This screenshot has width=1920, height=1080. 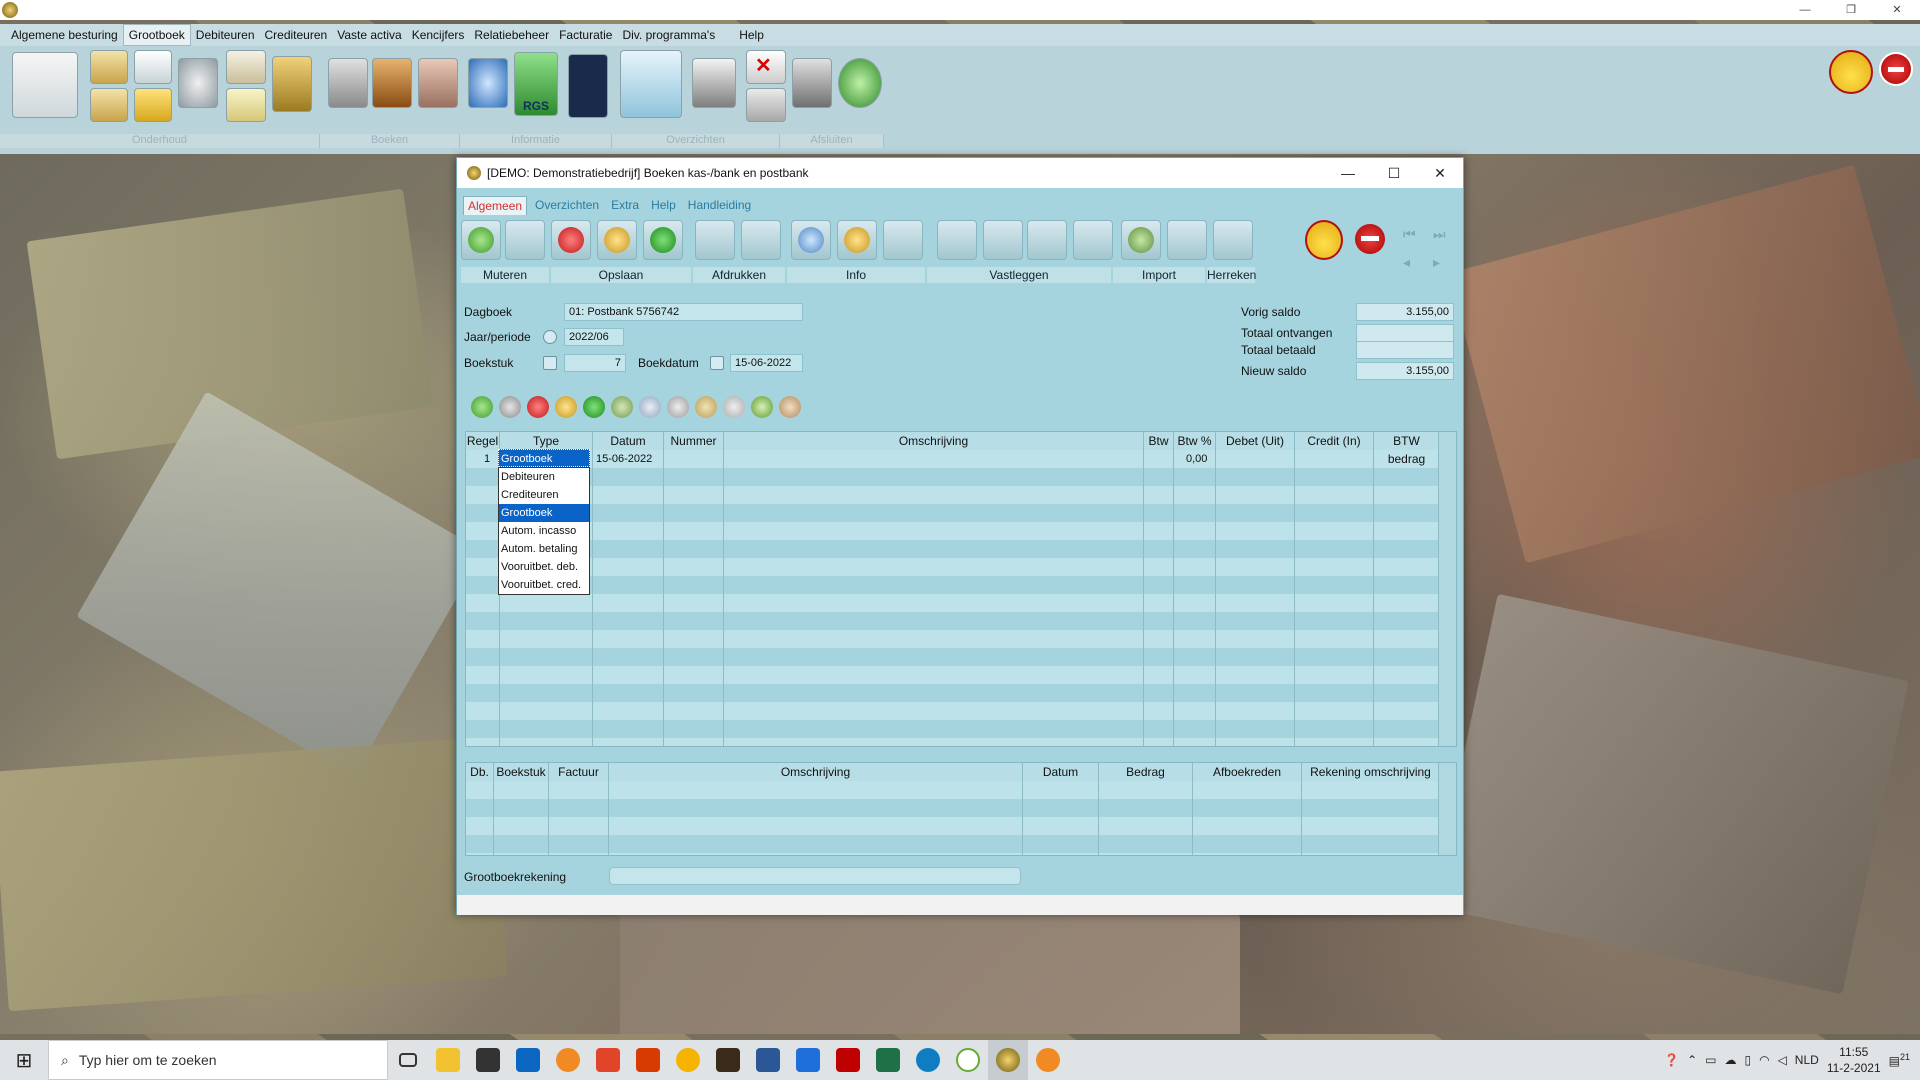 I want to click on menu-item-debiteuren: Debiteuren, so click(x=225, y=35).